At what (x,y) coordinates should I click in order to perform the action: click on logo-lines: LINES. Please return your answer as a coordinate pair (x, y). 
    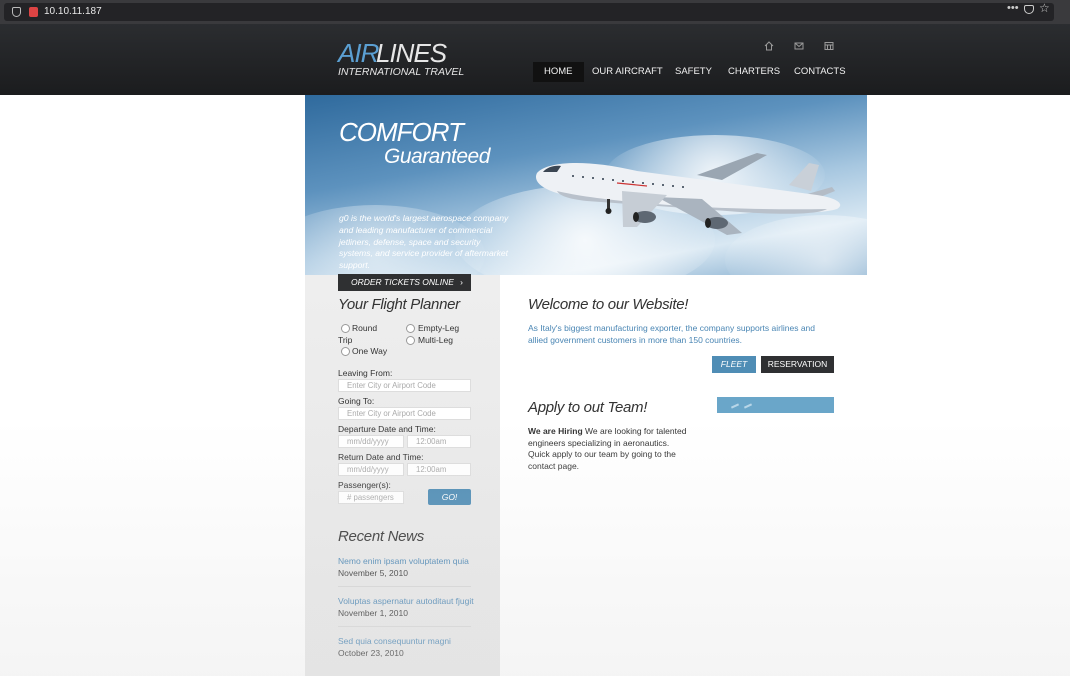
    Looking at the image, I should click on (411, 53).